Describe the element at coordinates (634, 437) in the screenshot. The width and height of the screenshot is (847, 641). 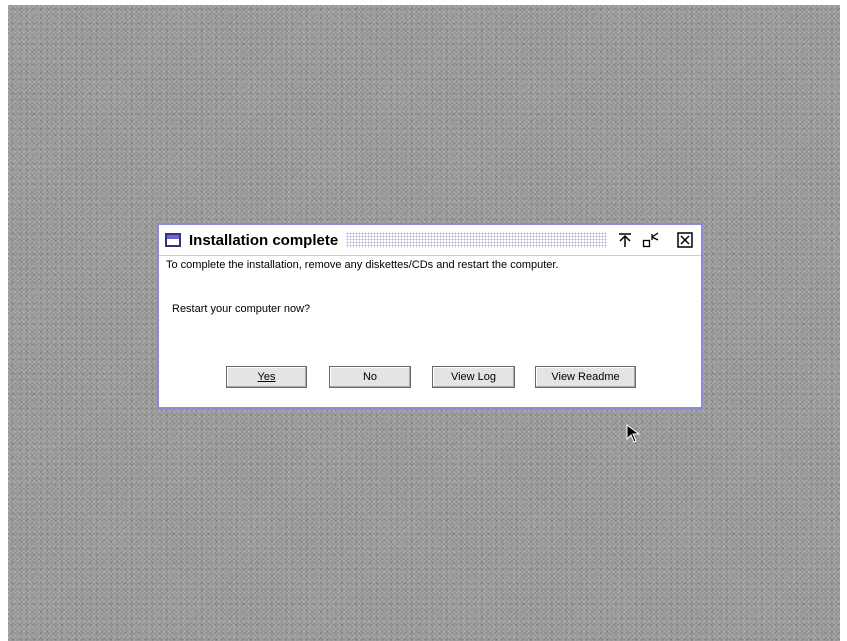
I see `mouse-pointer-icon` at that location.